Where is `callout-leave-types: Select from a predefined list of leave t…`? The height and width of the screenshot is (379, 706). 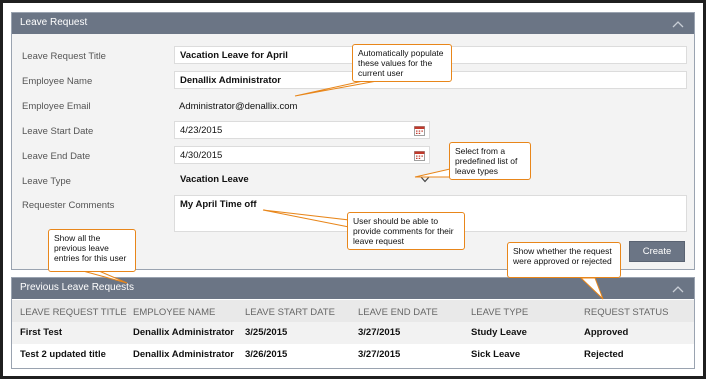
callout-leave-types: Select from a predefined list of leave t… is located at coordinates (490, 161).